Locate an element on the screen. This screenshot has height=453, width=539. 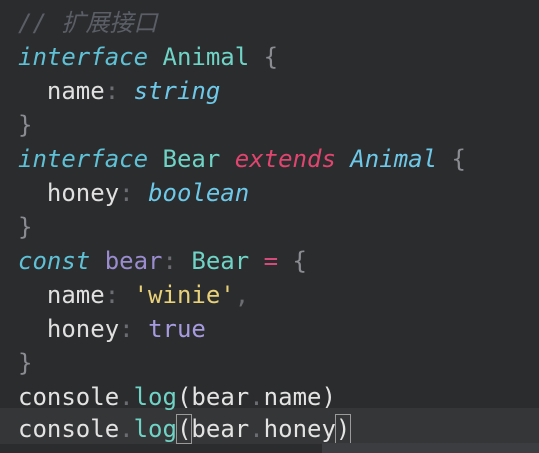
suggestion-popup-edge is located at coordinates (430, 448).